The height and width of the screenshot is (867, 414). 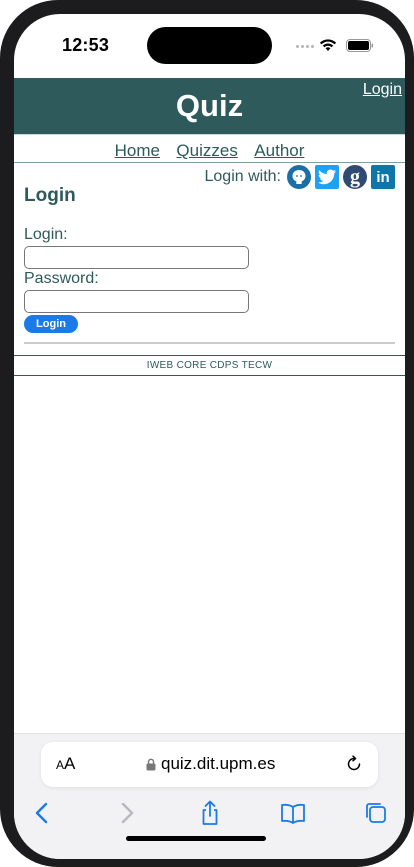 What do you see at coordinates (196, 838) in the screenshot?
I see `home-indicator` at bounding box center [196, 838].